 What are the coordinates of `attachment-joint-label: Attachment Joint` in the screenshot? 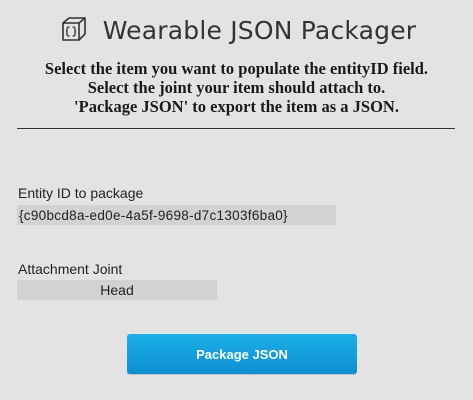 It's located at (70, 269).